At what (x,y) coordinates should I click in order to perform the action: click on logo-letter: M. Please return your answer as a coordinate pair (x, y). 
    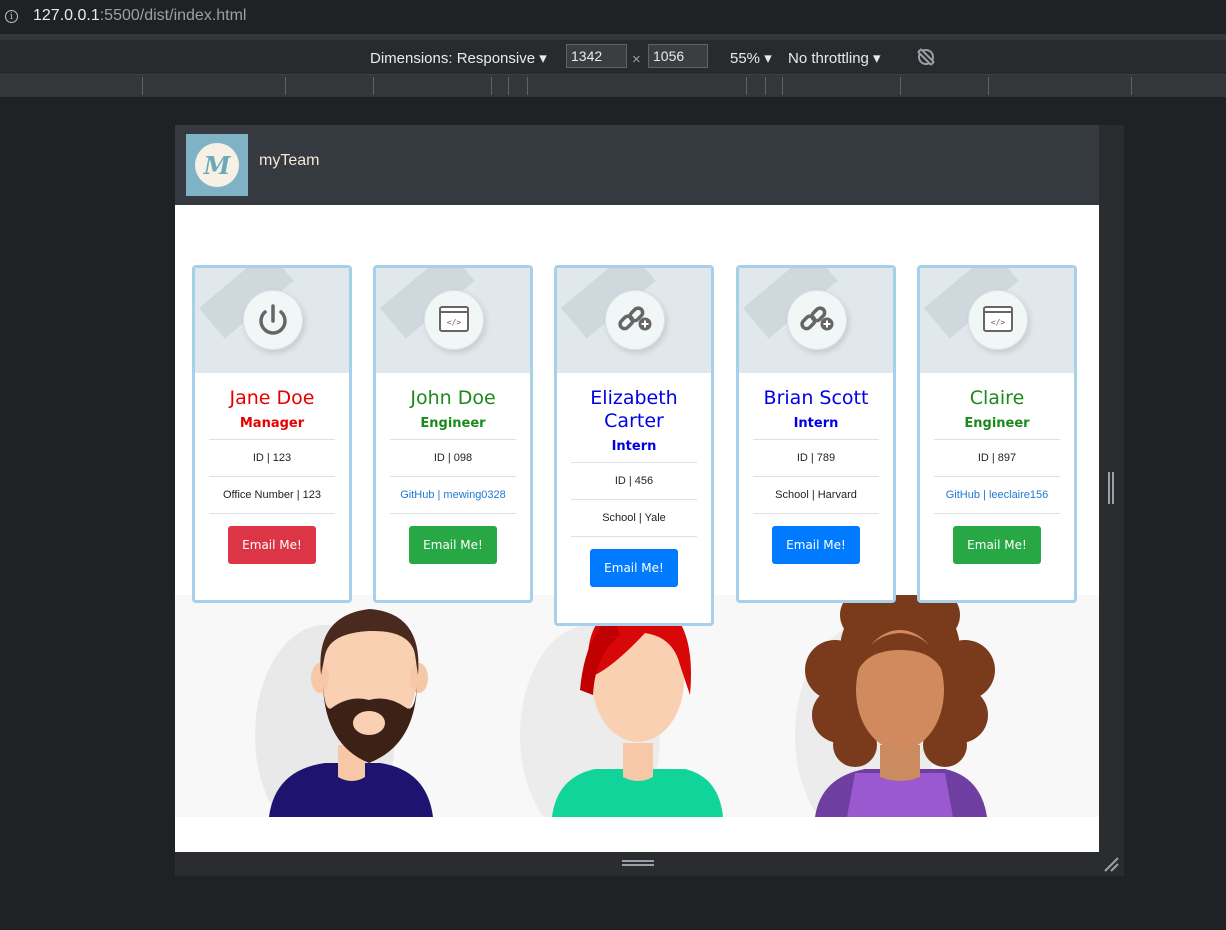
    Looking at the image, I should click on (217, 165).